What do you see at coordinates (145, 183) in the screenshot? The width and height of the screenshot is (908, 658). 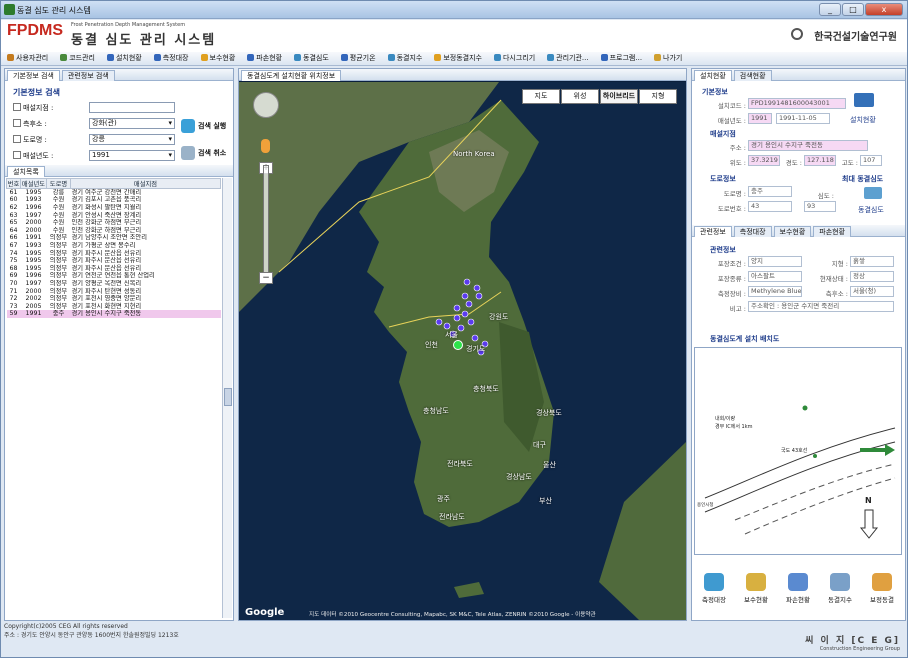 I see `col-site: 매설지점` at bounding box center [145, 183].